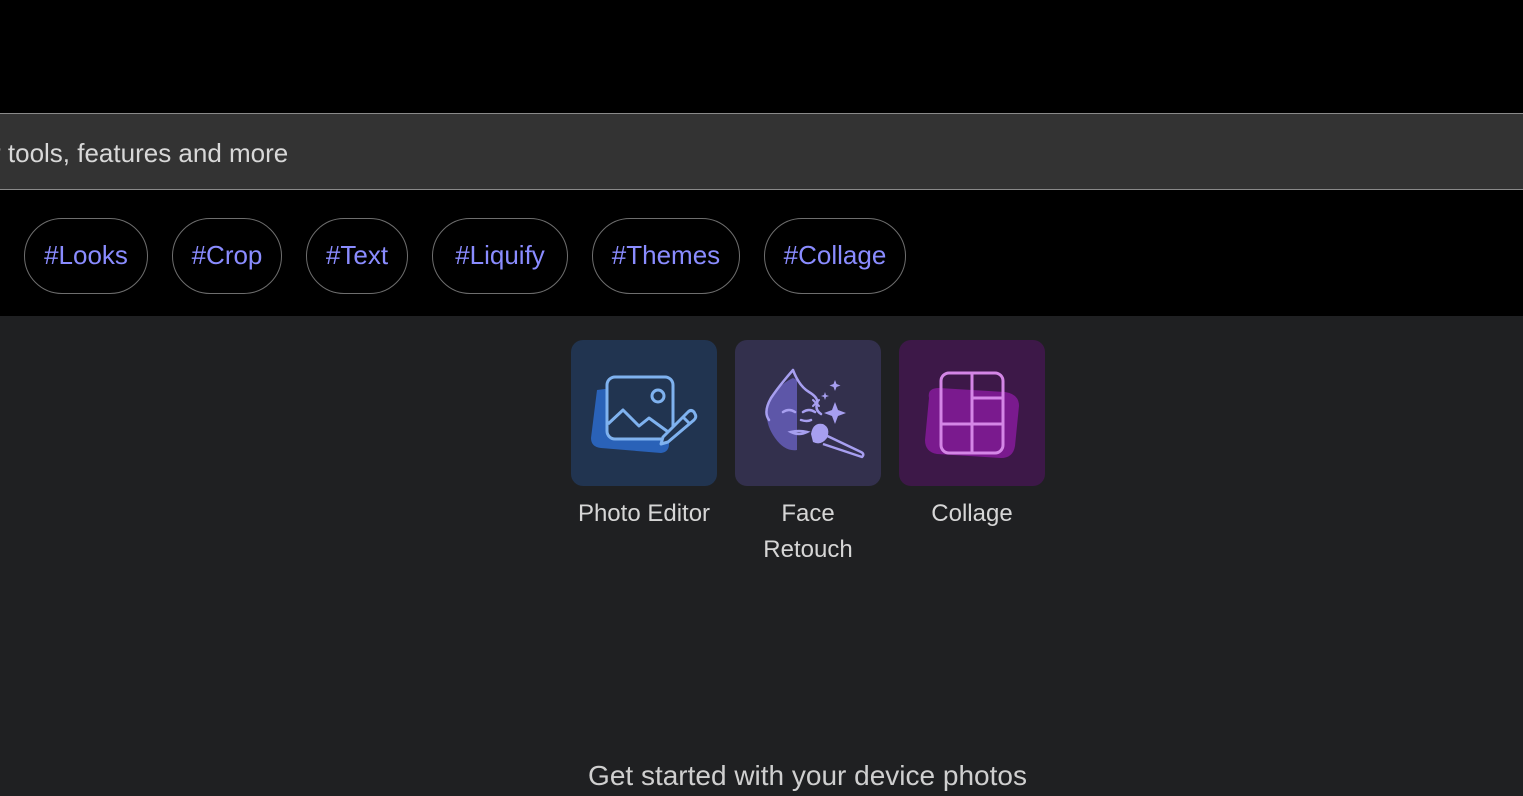 The width and height of the screenshot is (1523, 796). I want to click on search-placeholder: r tools, features and more, so click(144, 153).